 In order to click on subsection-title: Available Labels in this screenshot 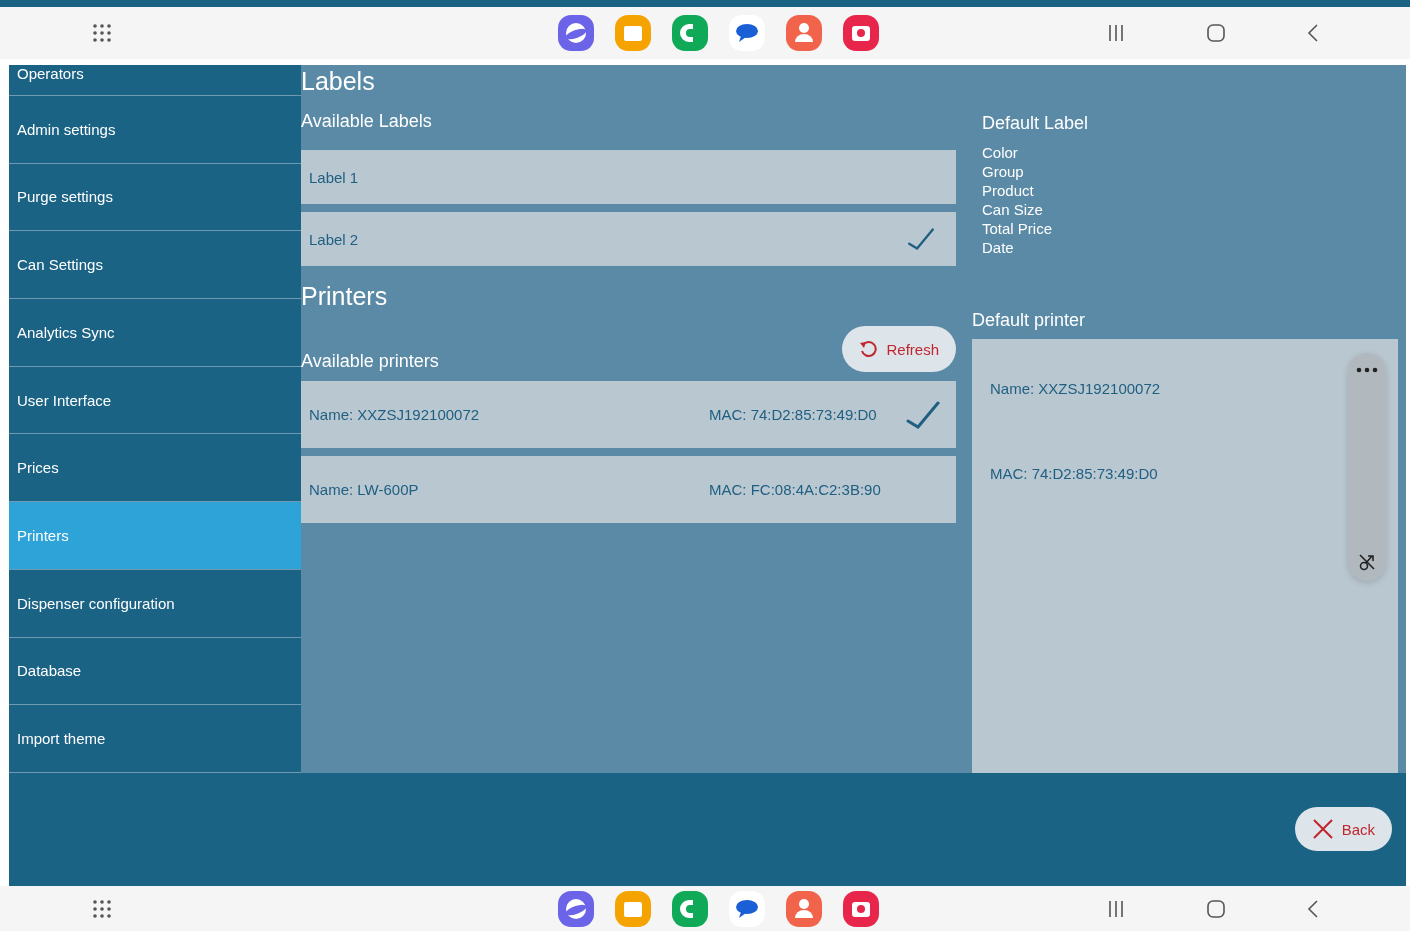, I will do `click(367, 121)`.